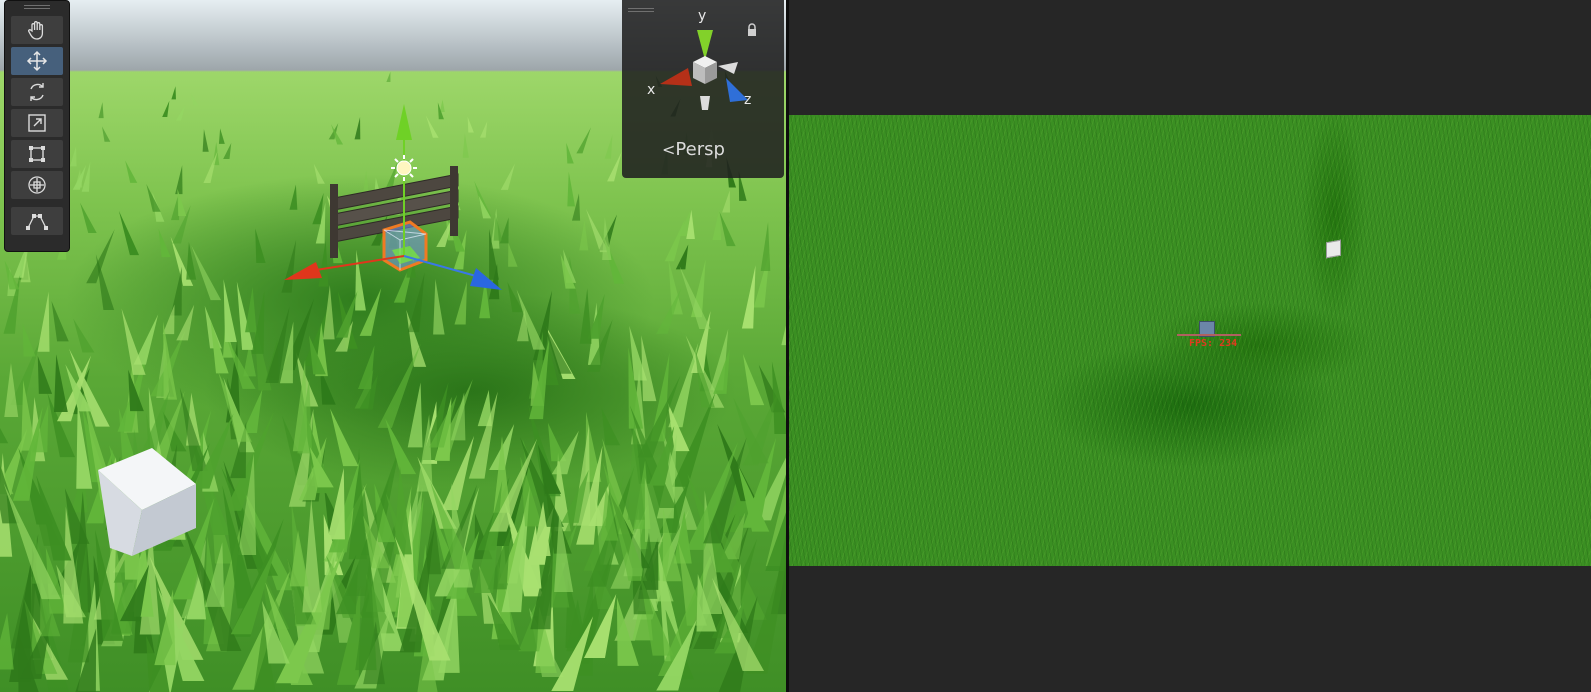 The width and height of the screenshot is (1591, 692). I want to click on tools-toolbar, so click(37, 126).